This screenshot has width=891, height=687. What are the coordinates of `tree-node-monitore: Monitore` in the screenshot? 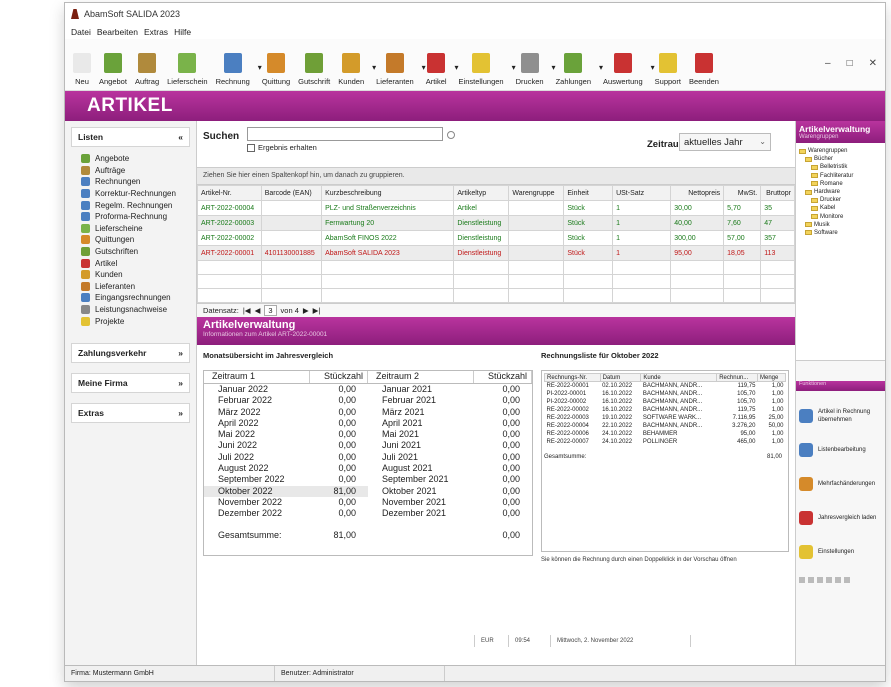 It's located at (840, 217).